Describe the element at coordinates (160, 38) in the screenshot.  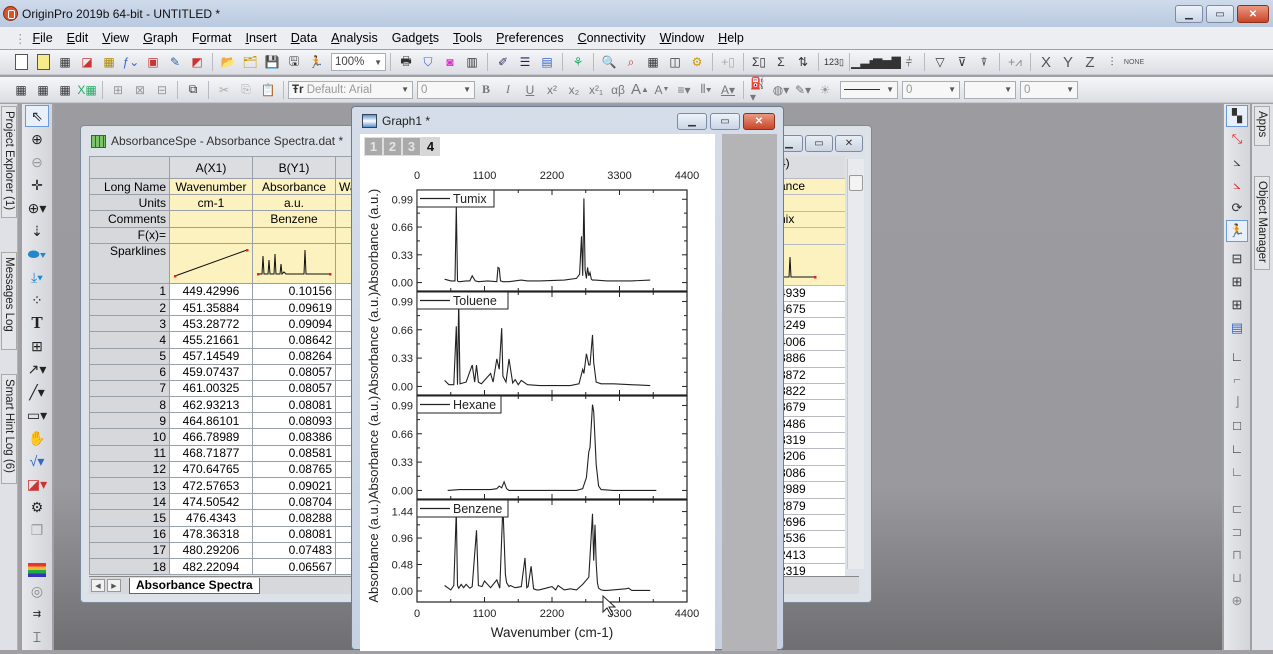
I see `menu-graph: Graph` at that location.